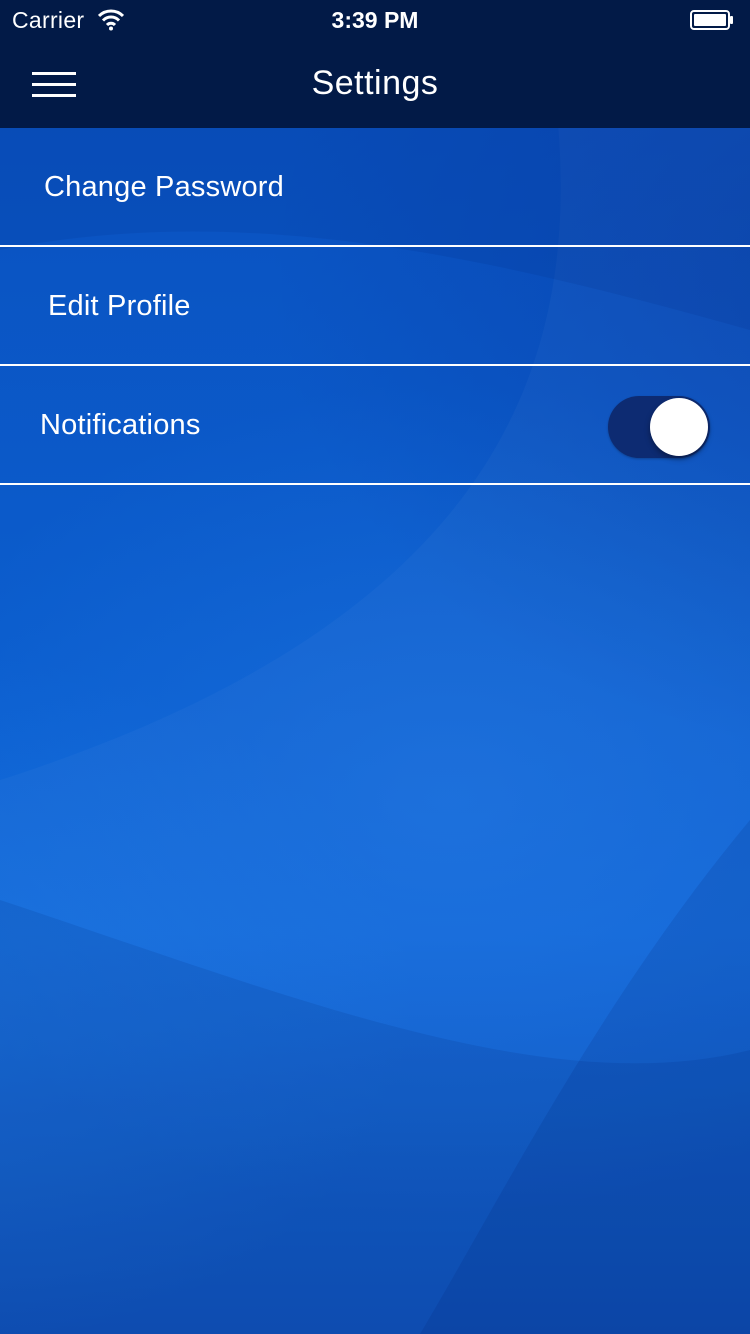  Describe the element at coordinates (375, 187) in the screenshot. I see `settings-item-change-password: Change Password` at that location.